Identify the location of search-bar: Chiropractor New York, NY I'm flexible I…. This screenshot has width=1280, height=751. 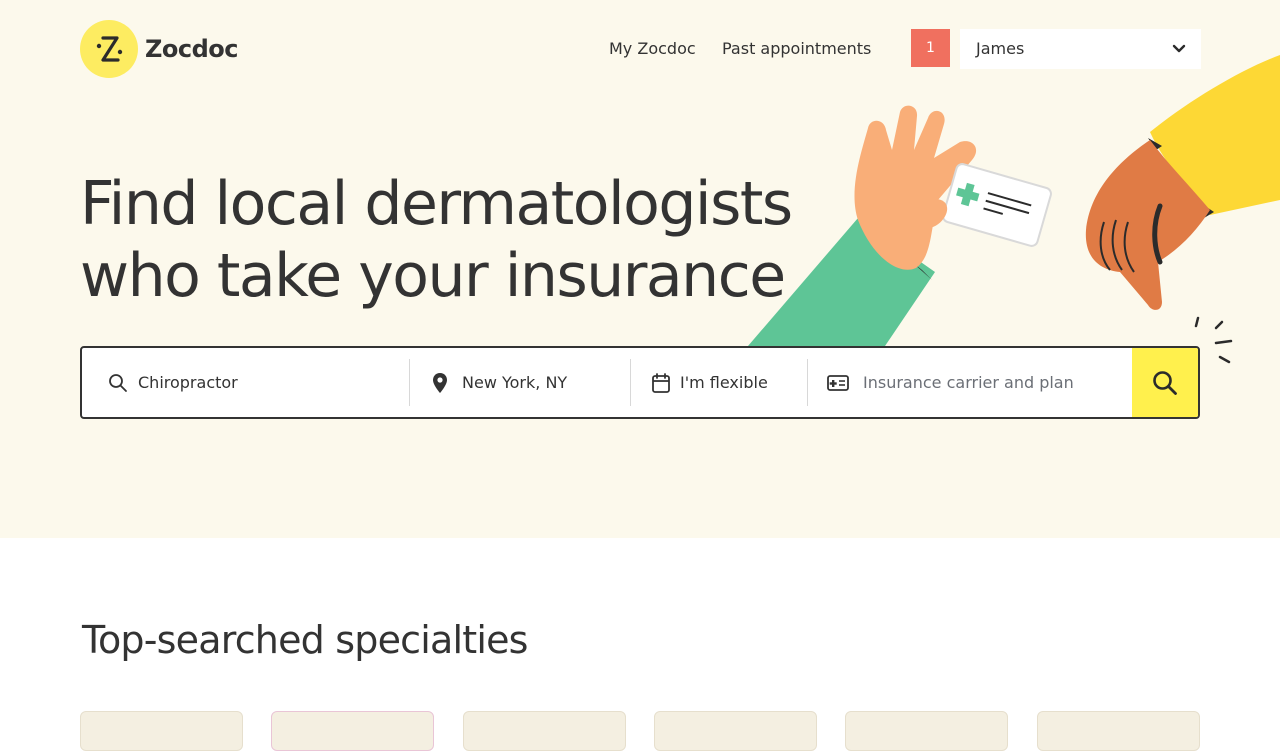
(640, 382).